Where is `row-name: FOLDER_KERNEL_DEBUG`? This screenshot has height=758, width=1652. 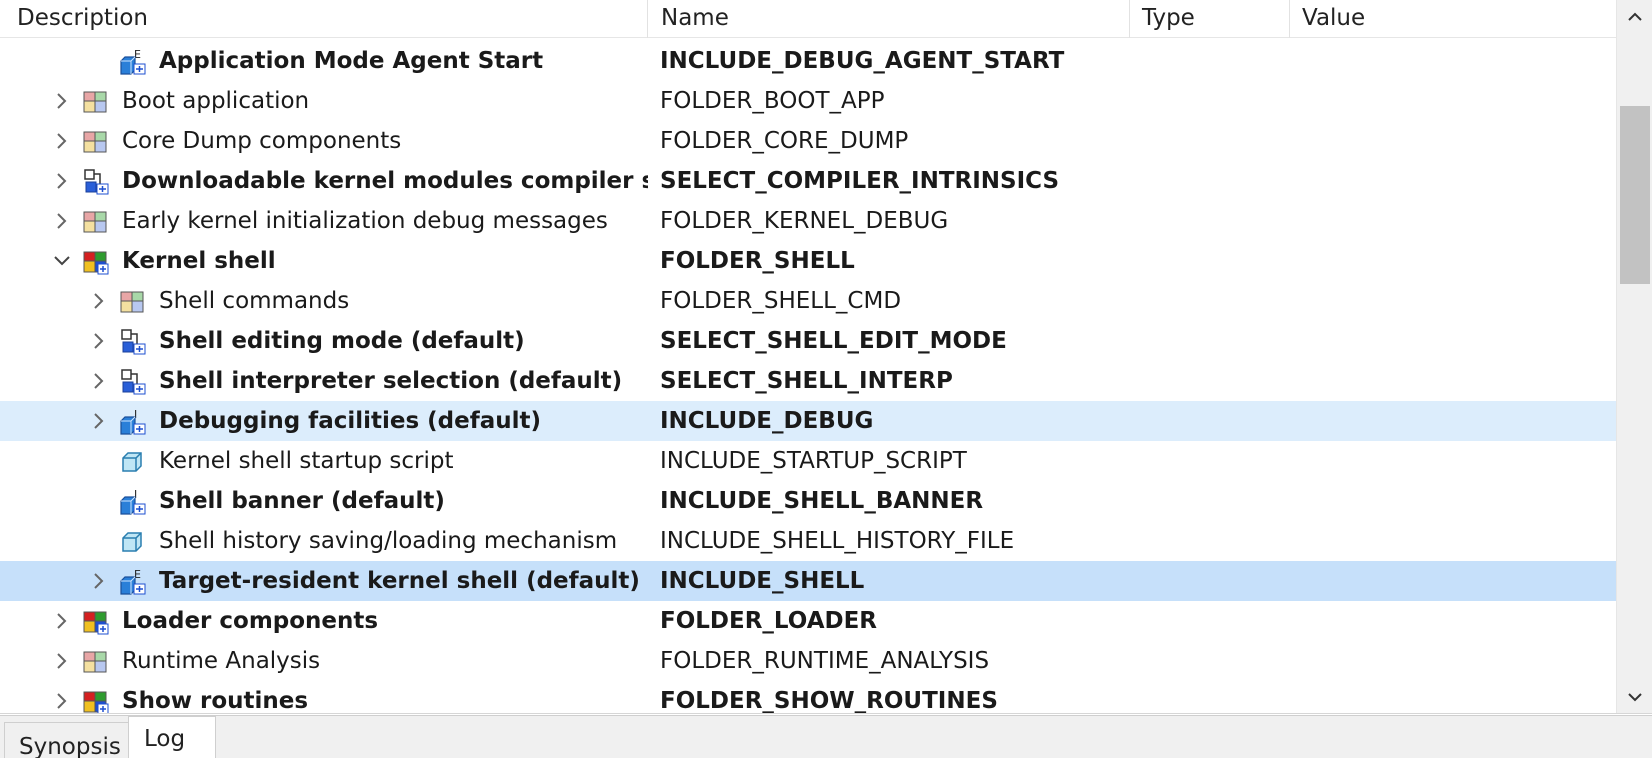
row-name: FOLDER_KERNEL_DEBUG is located at coordinates (804, 221).